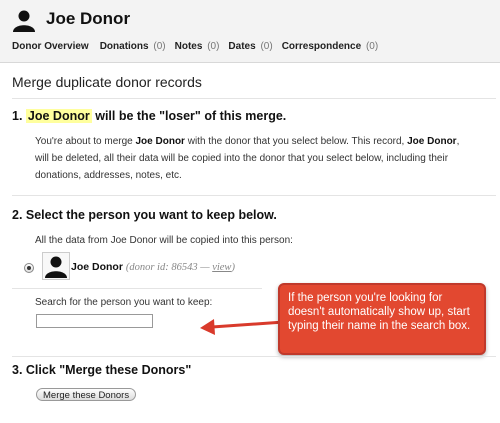  I want to click on tab-donations: Donations (0), so click(133, 46).